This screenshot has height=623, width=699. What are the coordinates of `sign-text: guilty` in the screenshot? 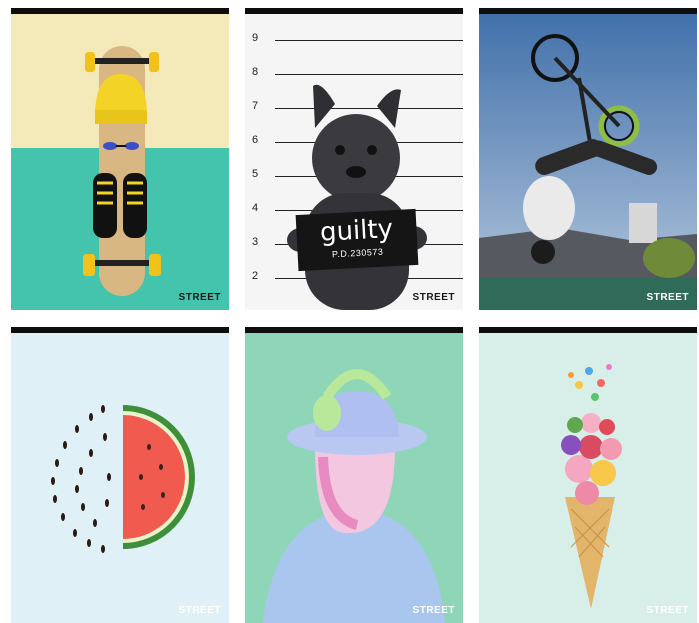 It's located at (356, 231).